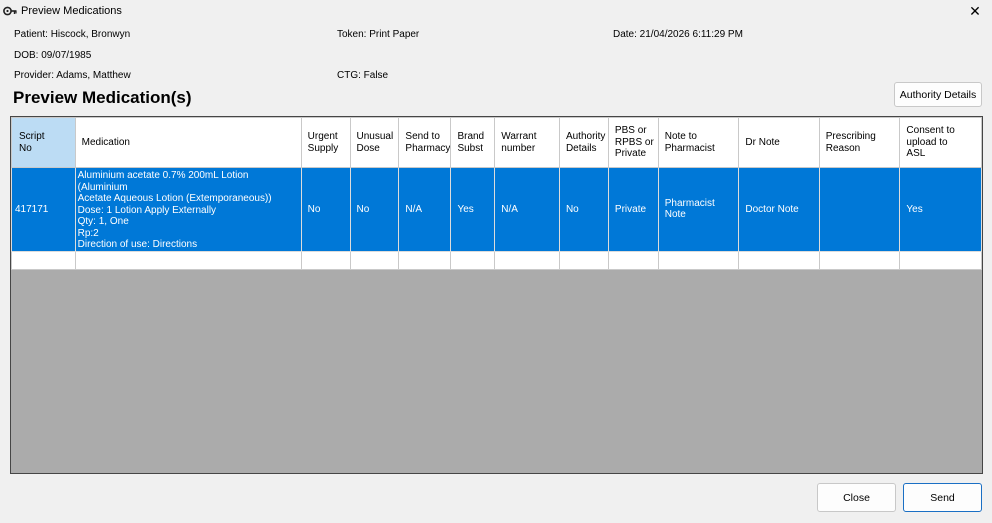  What do you see at coordinates (378, 34) in the screenshot?
I see `token-label: Token: Print Paper` at bounding box center [378, 34].